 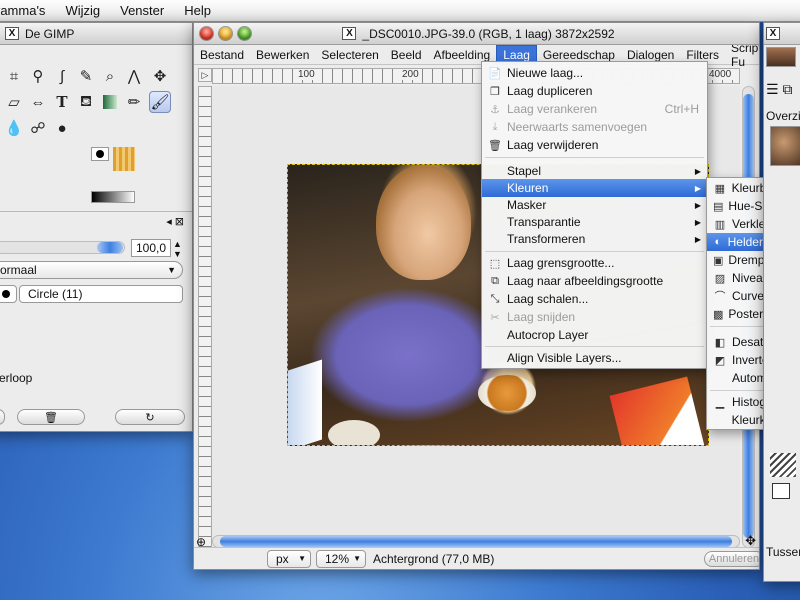 I want to click on move-tool-icon: ✥, so click(x=160, y=76).